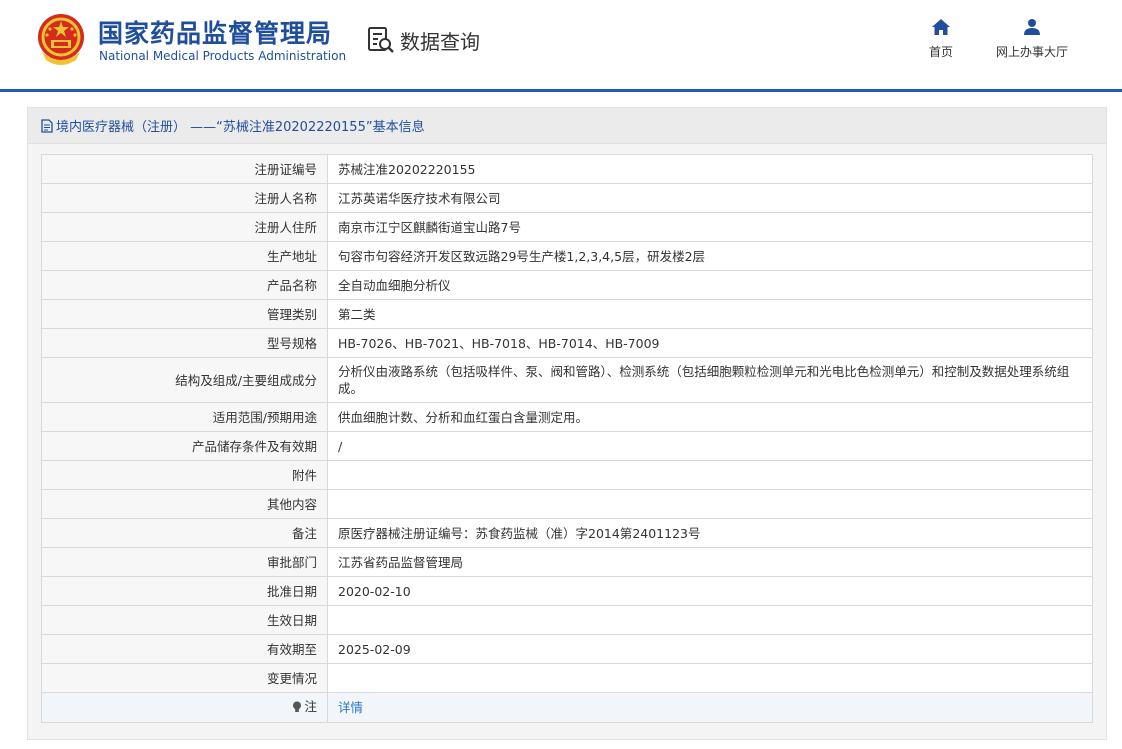  I want to click on row-value: 句容市句容经济开发区致远路29号生产楼1,2,3,4,5层，研发楼2层, so click(710, 256).